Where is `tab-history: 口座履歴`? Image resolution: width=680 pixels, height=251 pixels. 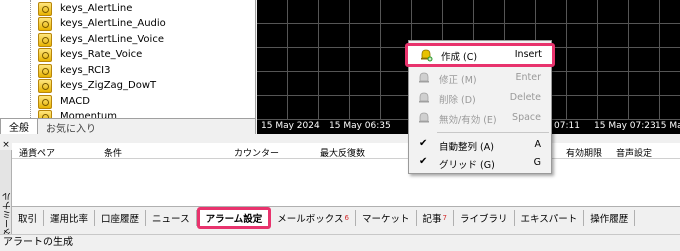
tab-history: 口座履歴 is located at coordinates (121, 217).